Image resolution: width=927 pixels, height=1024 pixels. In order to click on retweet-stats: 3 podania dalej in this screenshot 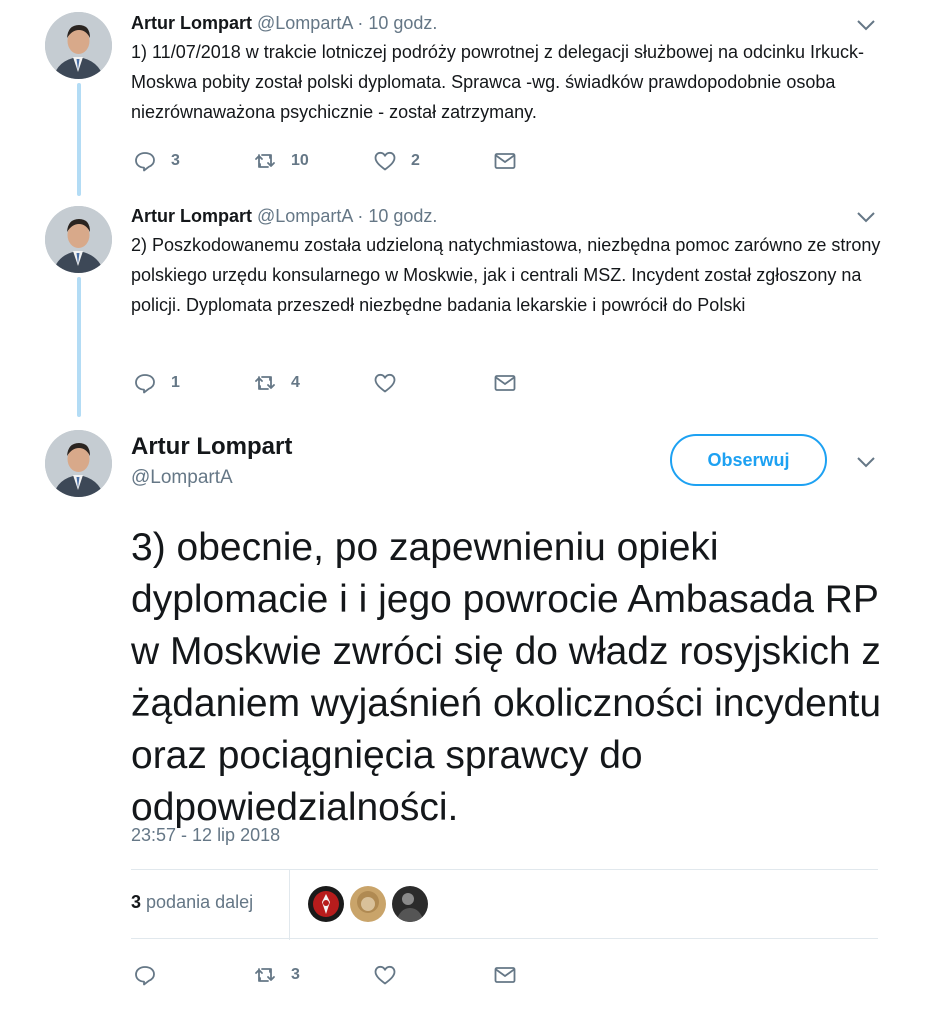, I will do `click(192, 902)`.